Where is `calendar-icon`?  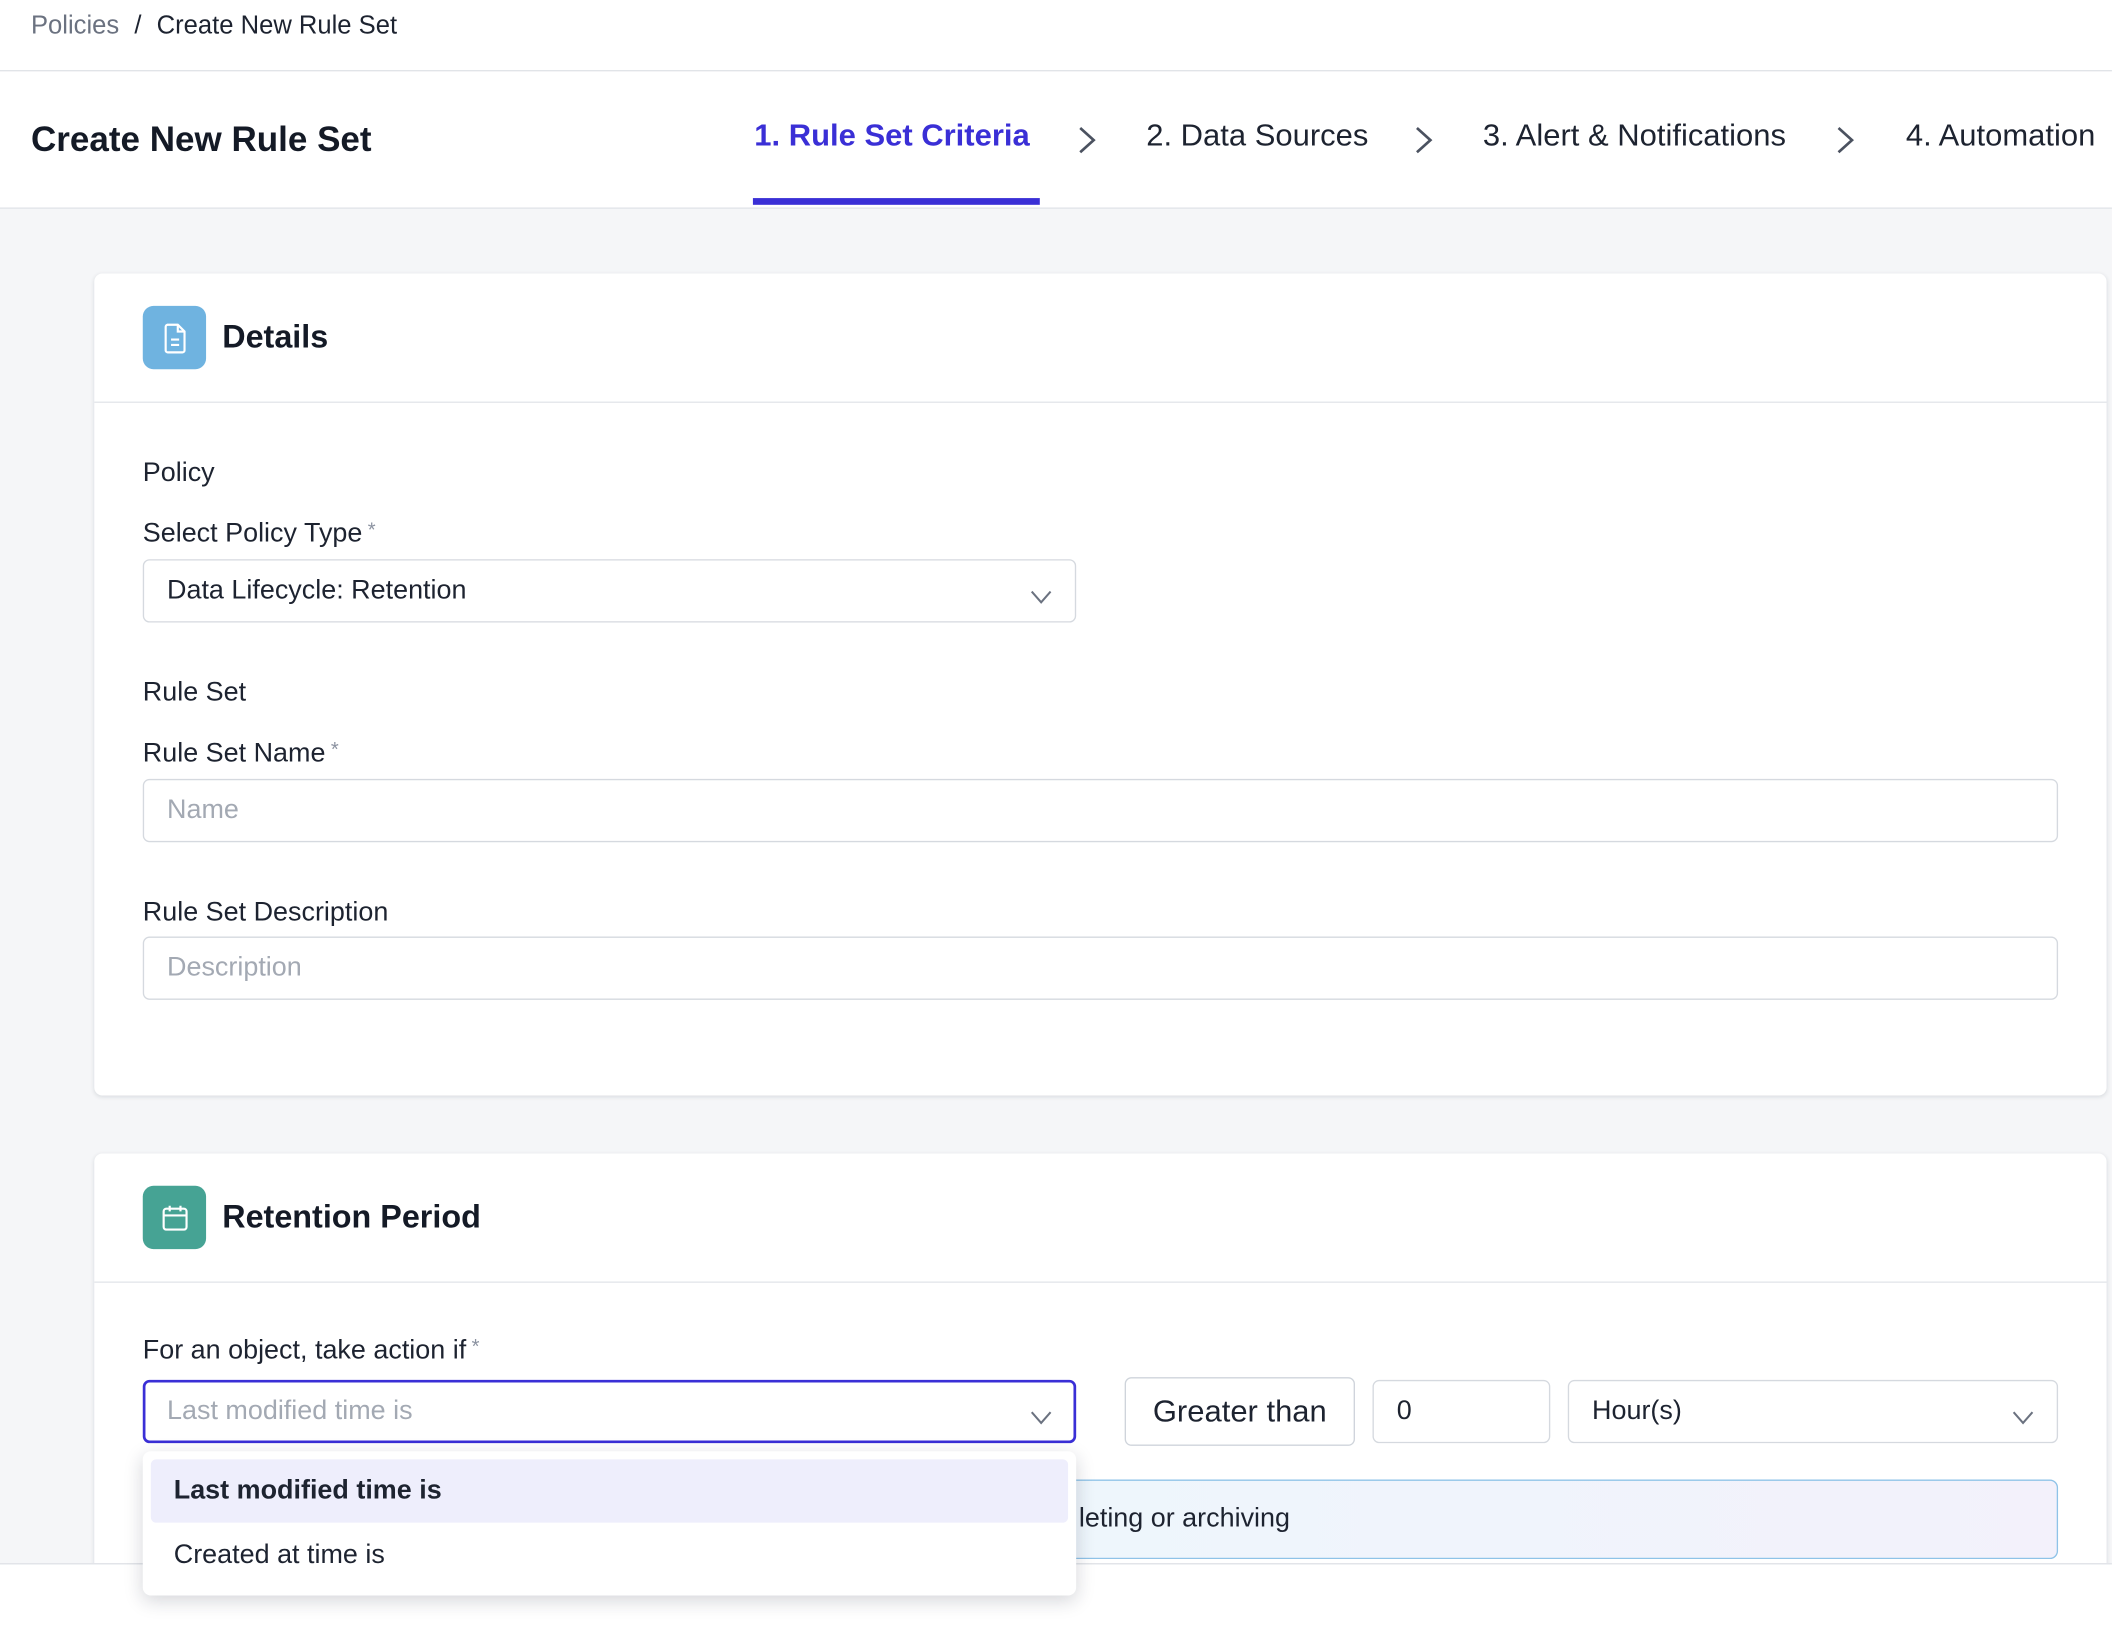
calendar-icon is located at coordinates (174, 1217).